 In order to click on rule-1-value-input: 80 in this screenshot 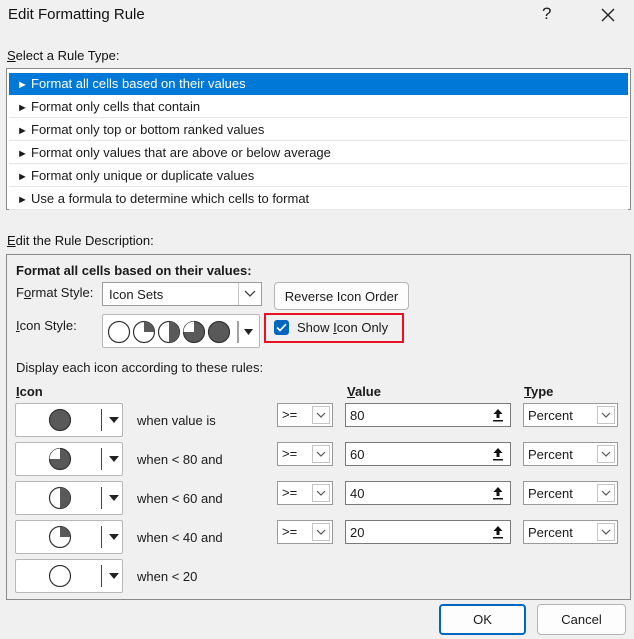, I will do `click(428, 415)`.